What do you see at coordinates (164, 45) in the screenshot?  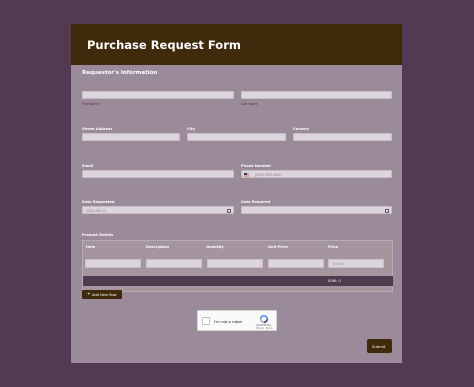 I see `form-title: Purchase Request Form` at bounding box center [164, 45].